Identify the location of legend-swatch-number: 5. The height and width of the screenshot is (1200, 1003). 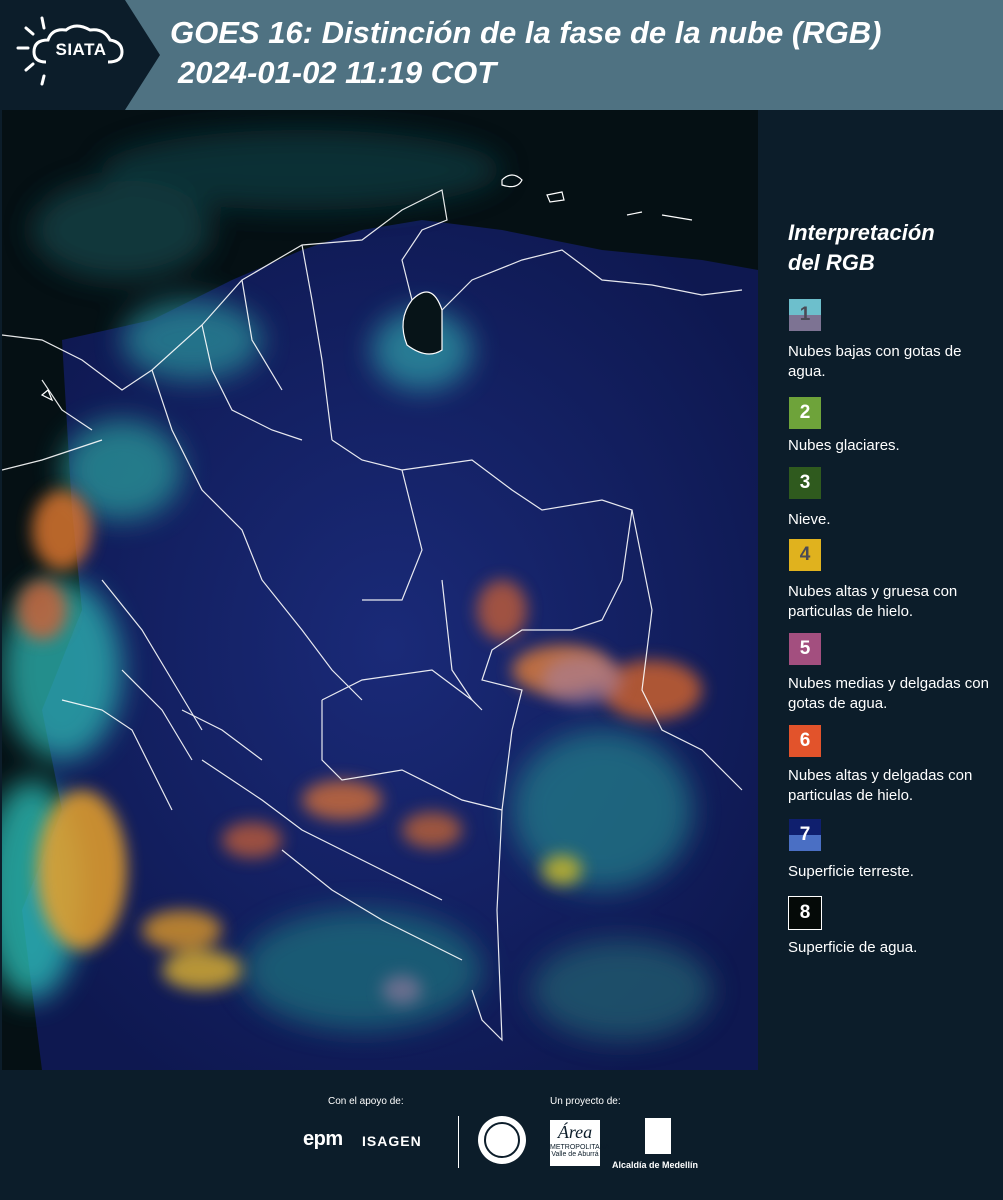
(805, 648).